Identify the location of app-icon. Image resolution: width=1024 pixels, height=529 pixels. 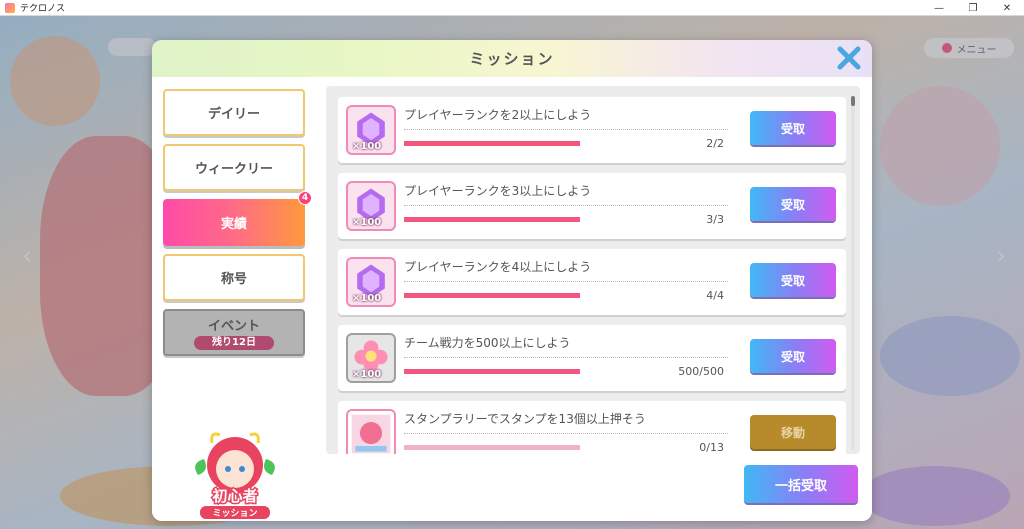
(10, 7).